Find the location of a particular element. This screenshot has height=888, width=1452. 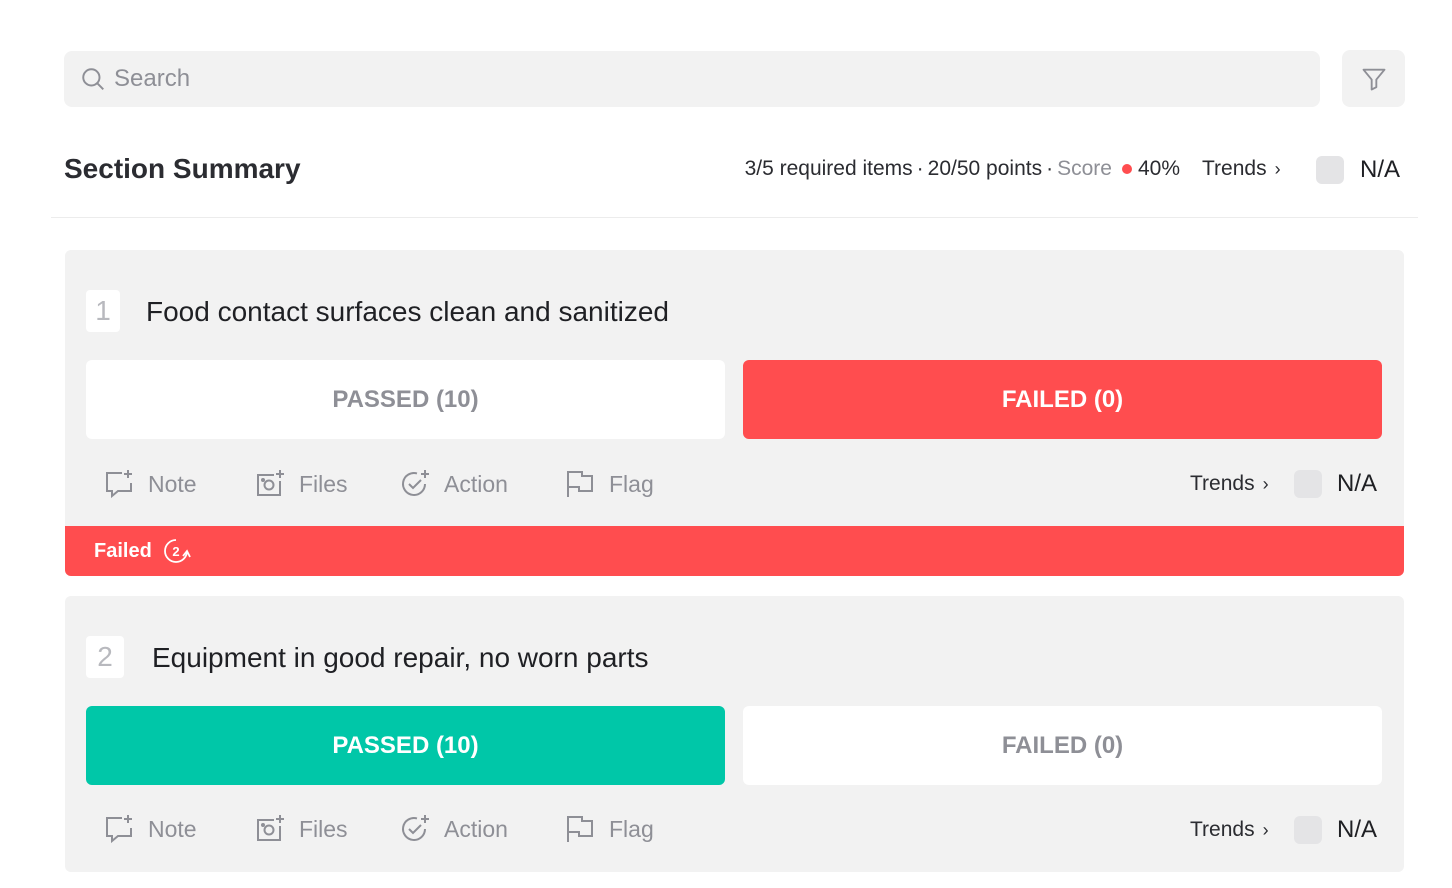

summary-na-checkbox is located at coordinates (1330, 170).